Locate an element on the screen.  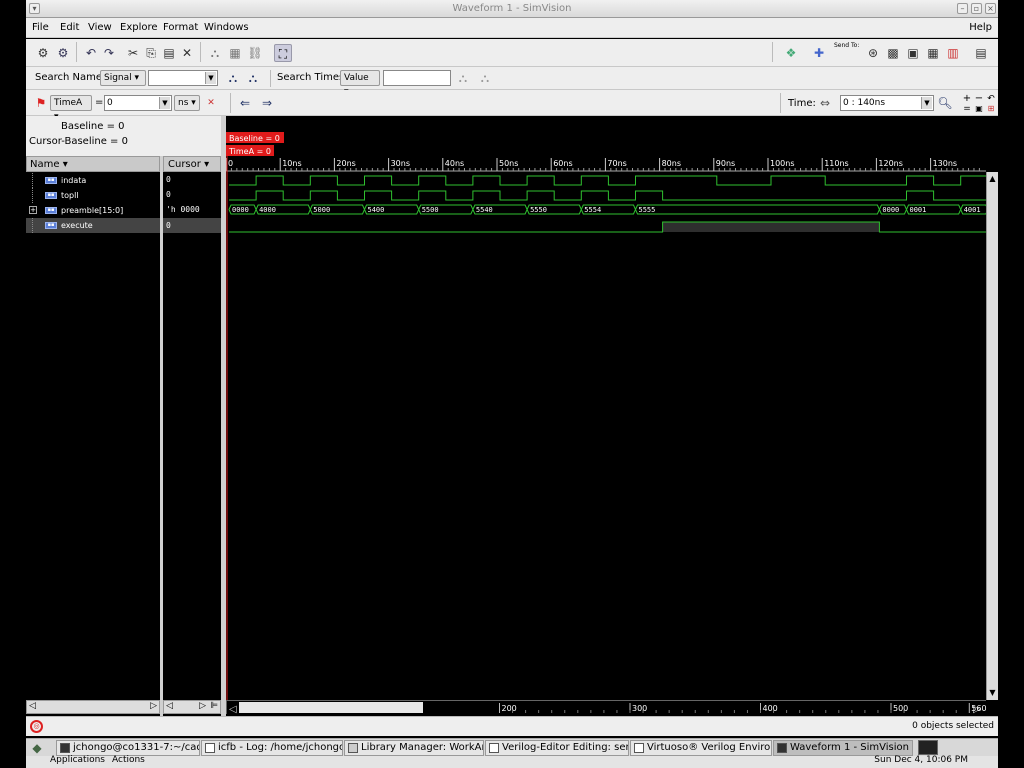
workspace-switcher is located at coordinates (928, 747).